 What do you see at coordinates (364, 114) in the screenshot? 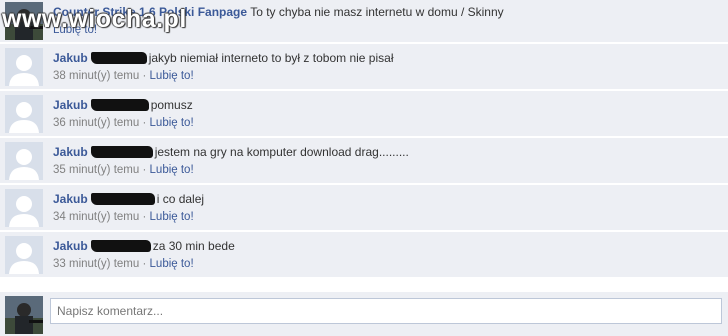
I see `comment: Jakub pomusz 36 minut(y) temu · Lubię to!` at bounding box center [364, 114].